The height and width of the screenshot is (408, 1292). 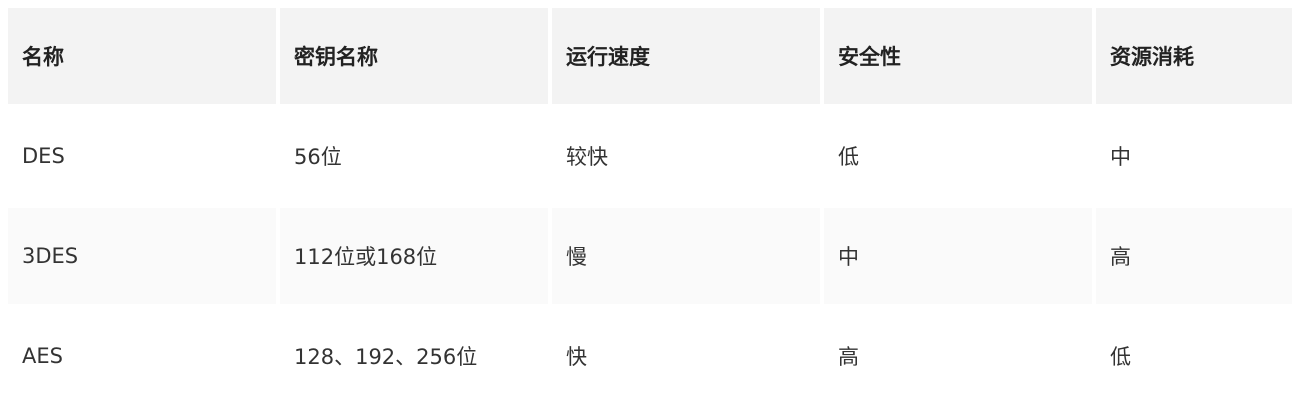 What do you see at coordinates (958, 356) in the screenshot?
I see `cell-security: 高` at bounding box center [958, 356].